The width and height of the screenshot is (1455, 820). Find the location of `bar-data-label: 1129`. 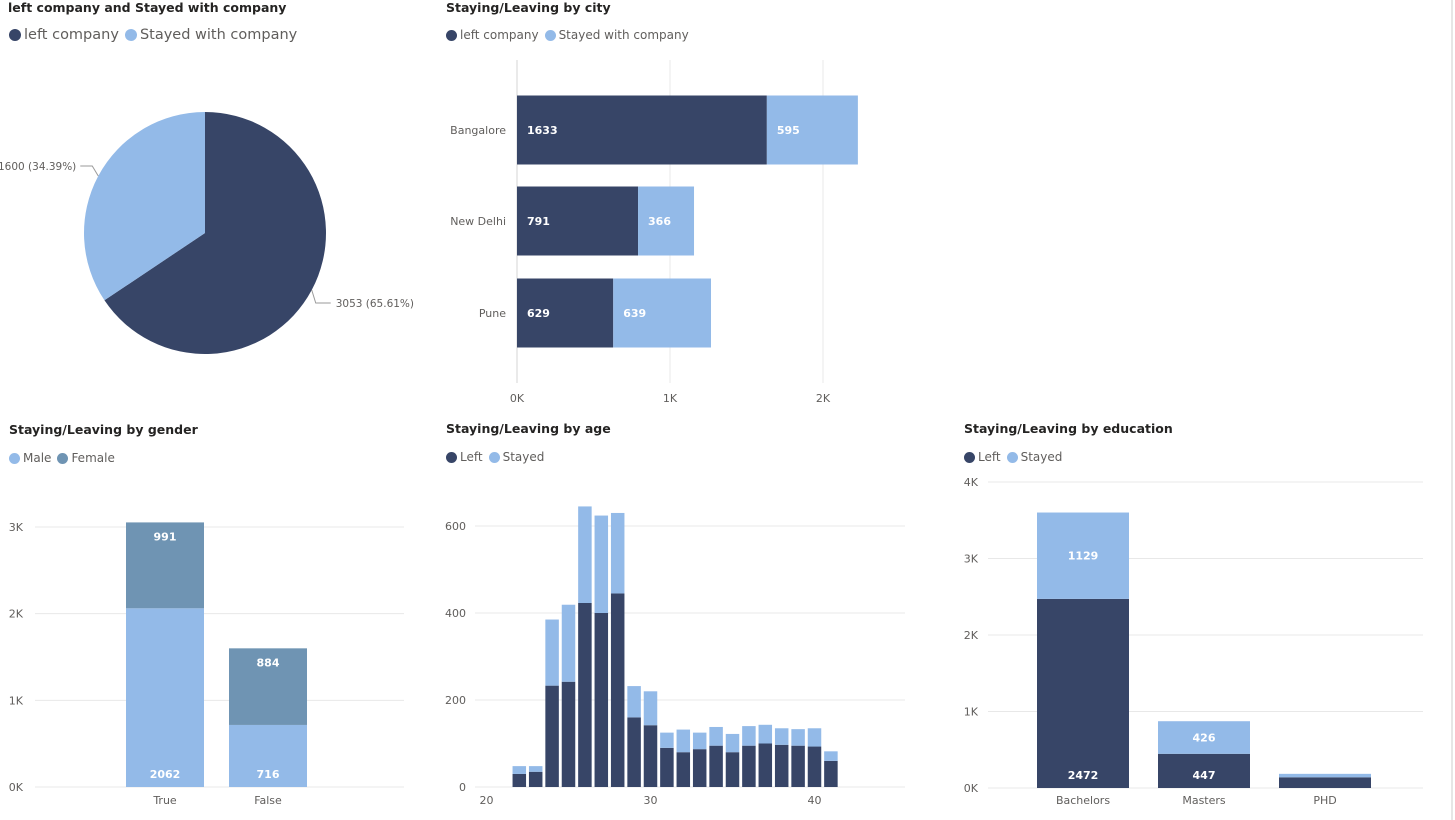

bar-data-label: 1129 is located at coordinates (1083, 556).